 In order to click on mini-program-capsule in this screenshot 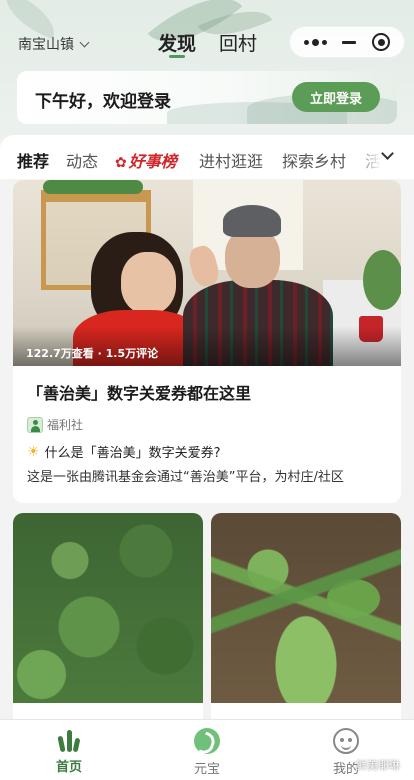, I will do `click(347, 42)`.